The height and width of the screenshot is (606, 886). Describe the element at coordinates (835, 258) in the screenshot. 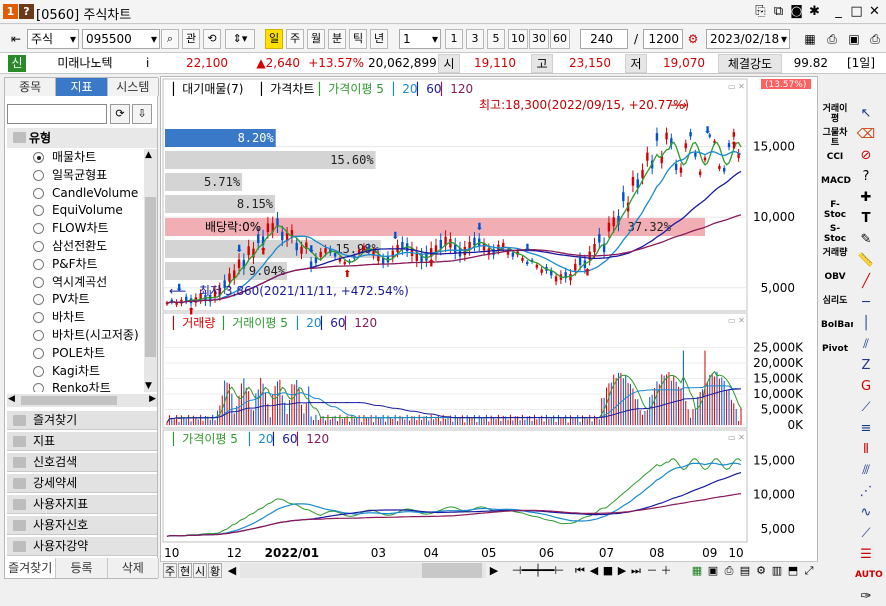

I see `quick-volume: 거래량` at that location.